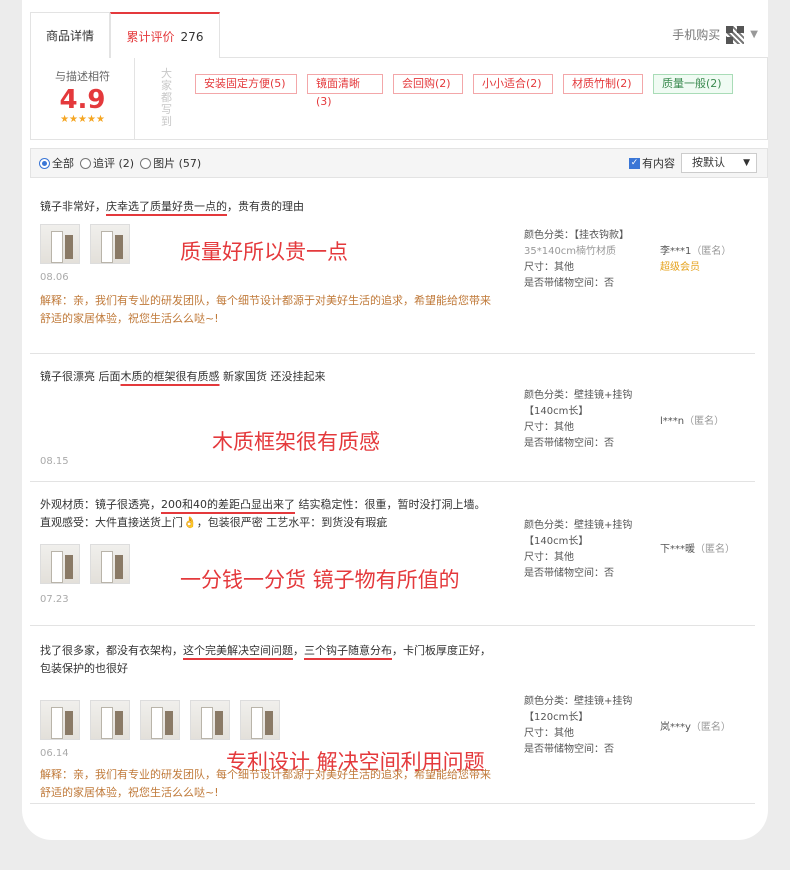  Describe the element at coordinates (150, 37) in the screenshot. I see `tab-label: 累计评价` at that location.